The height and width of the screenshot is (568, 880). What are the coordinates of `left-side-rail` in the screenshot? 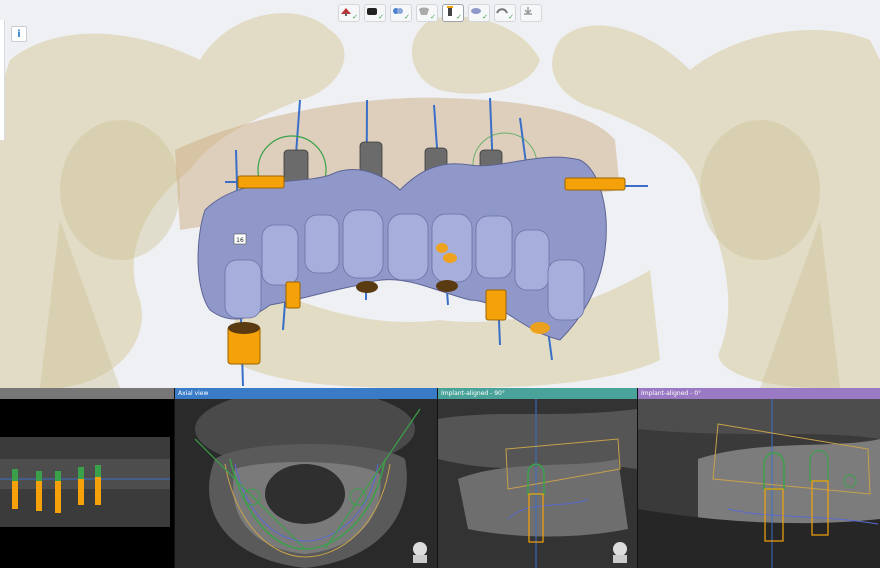 It's located at (2, 80).